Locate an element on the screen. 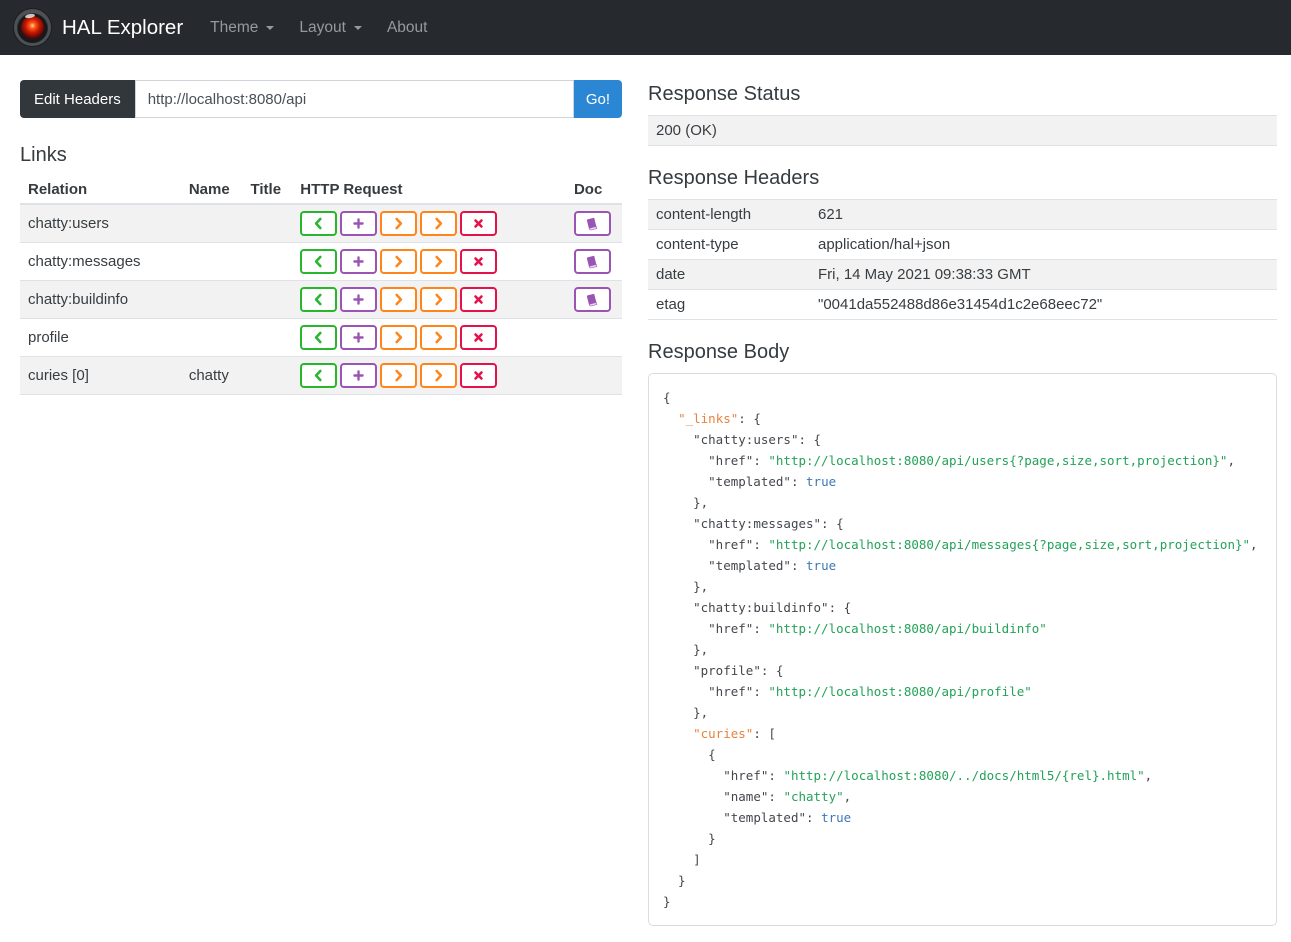 The height and width of the screenshot is (942, 1291). header-row: date Fri, 14 May 2021 09:38:33 GMT is located at coordinates (962, 274).